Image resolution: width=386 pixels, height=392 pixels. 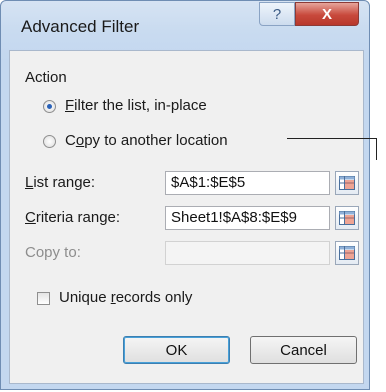 I want to click on dialog-title: Advanced Filter, so click(x=80, y=26).